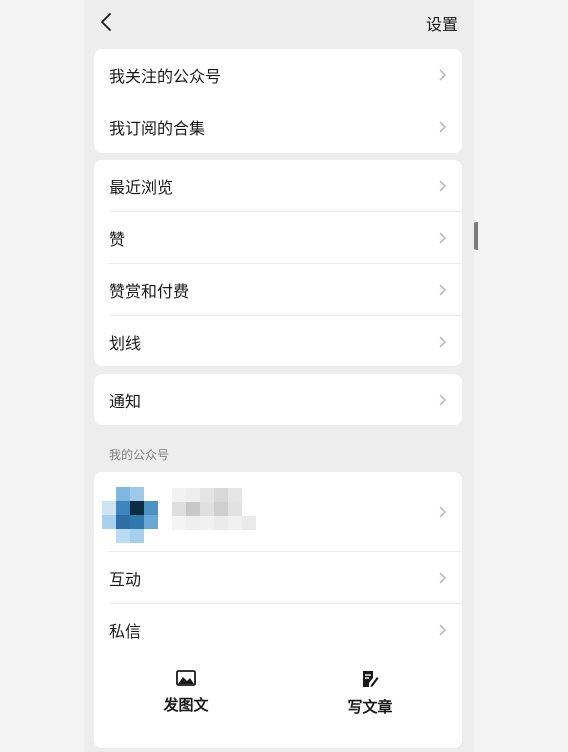 This screenshot has height=752, width=568. Describe the element at coordinates (278, 75) in the screenshot. I see `menu-item-followed-accounts: 我关注的公众号` at that location.